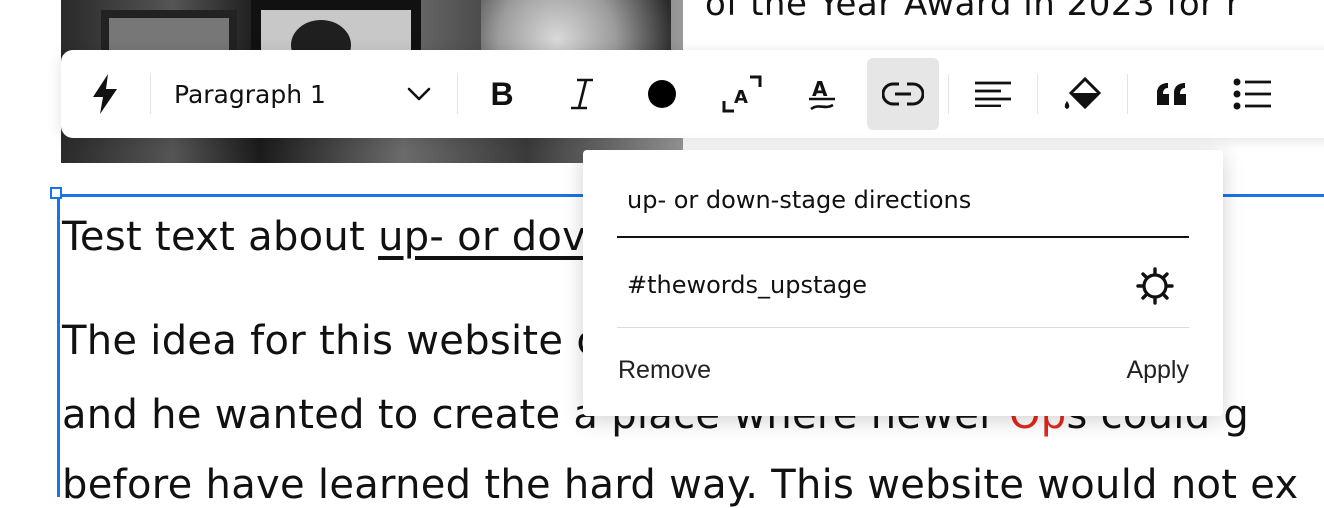 This screenshot has height=508, width=1324. I want to click on resize-handle, so click(56, 193).